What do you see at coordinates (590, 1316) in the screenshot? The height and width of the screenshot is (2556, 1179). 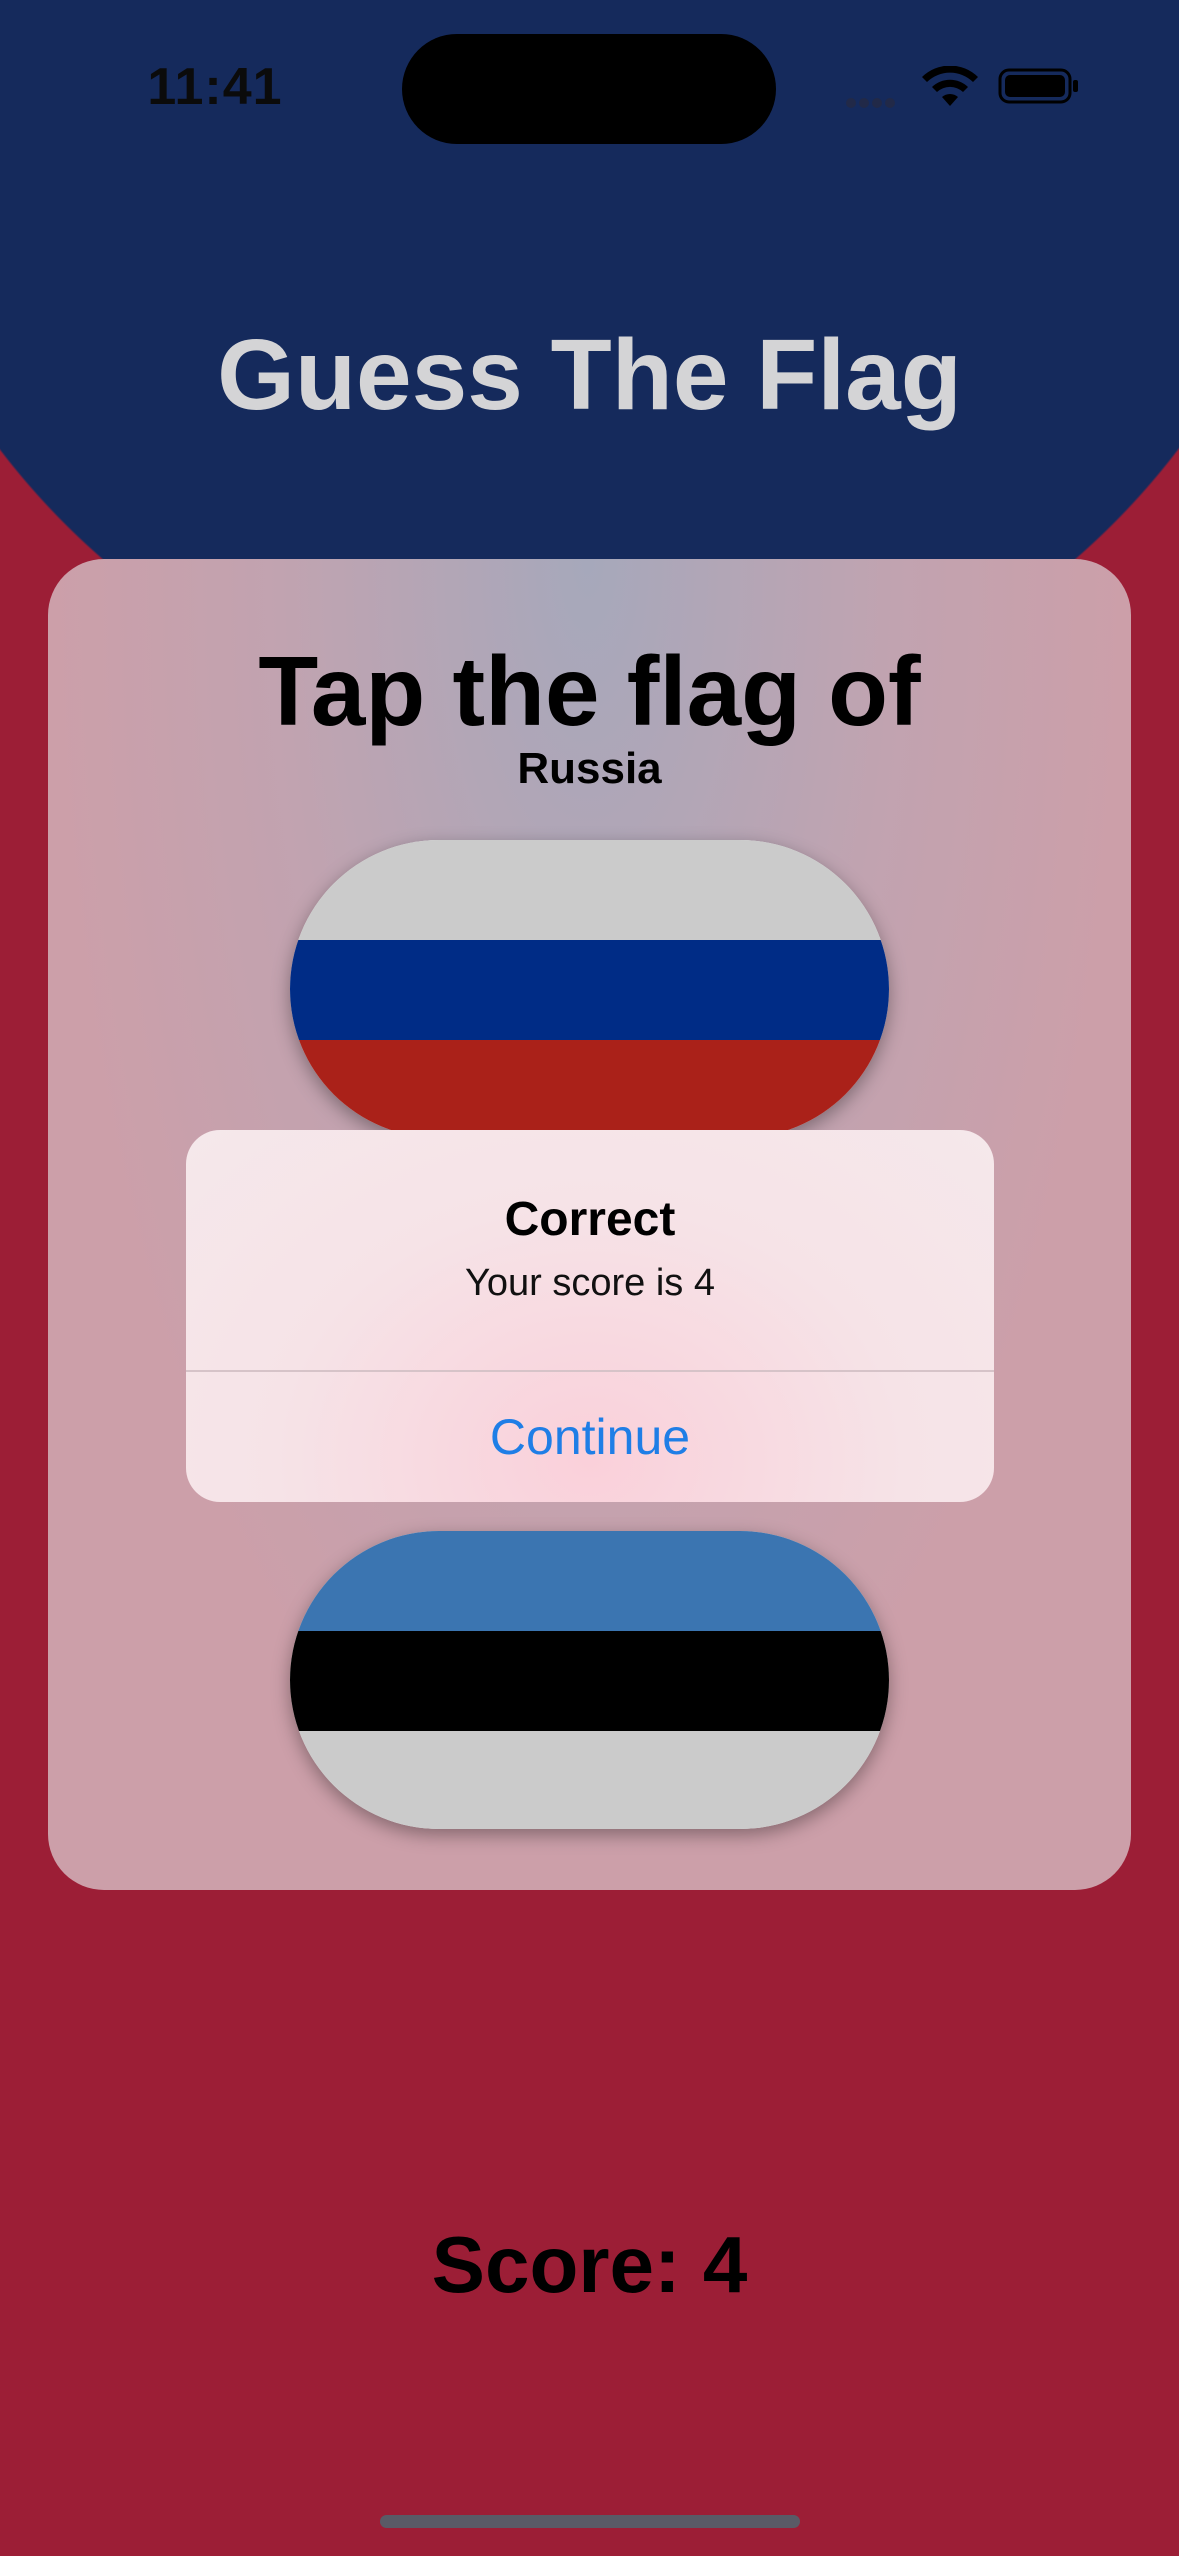 I see `alert-dialog: Correct Your score is 4 Continue` at bounding box center [590, 1316].